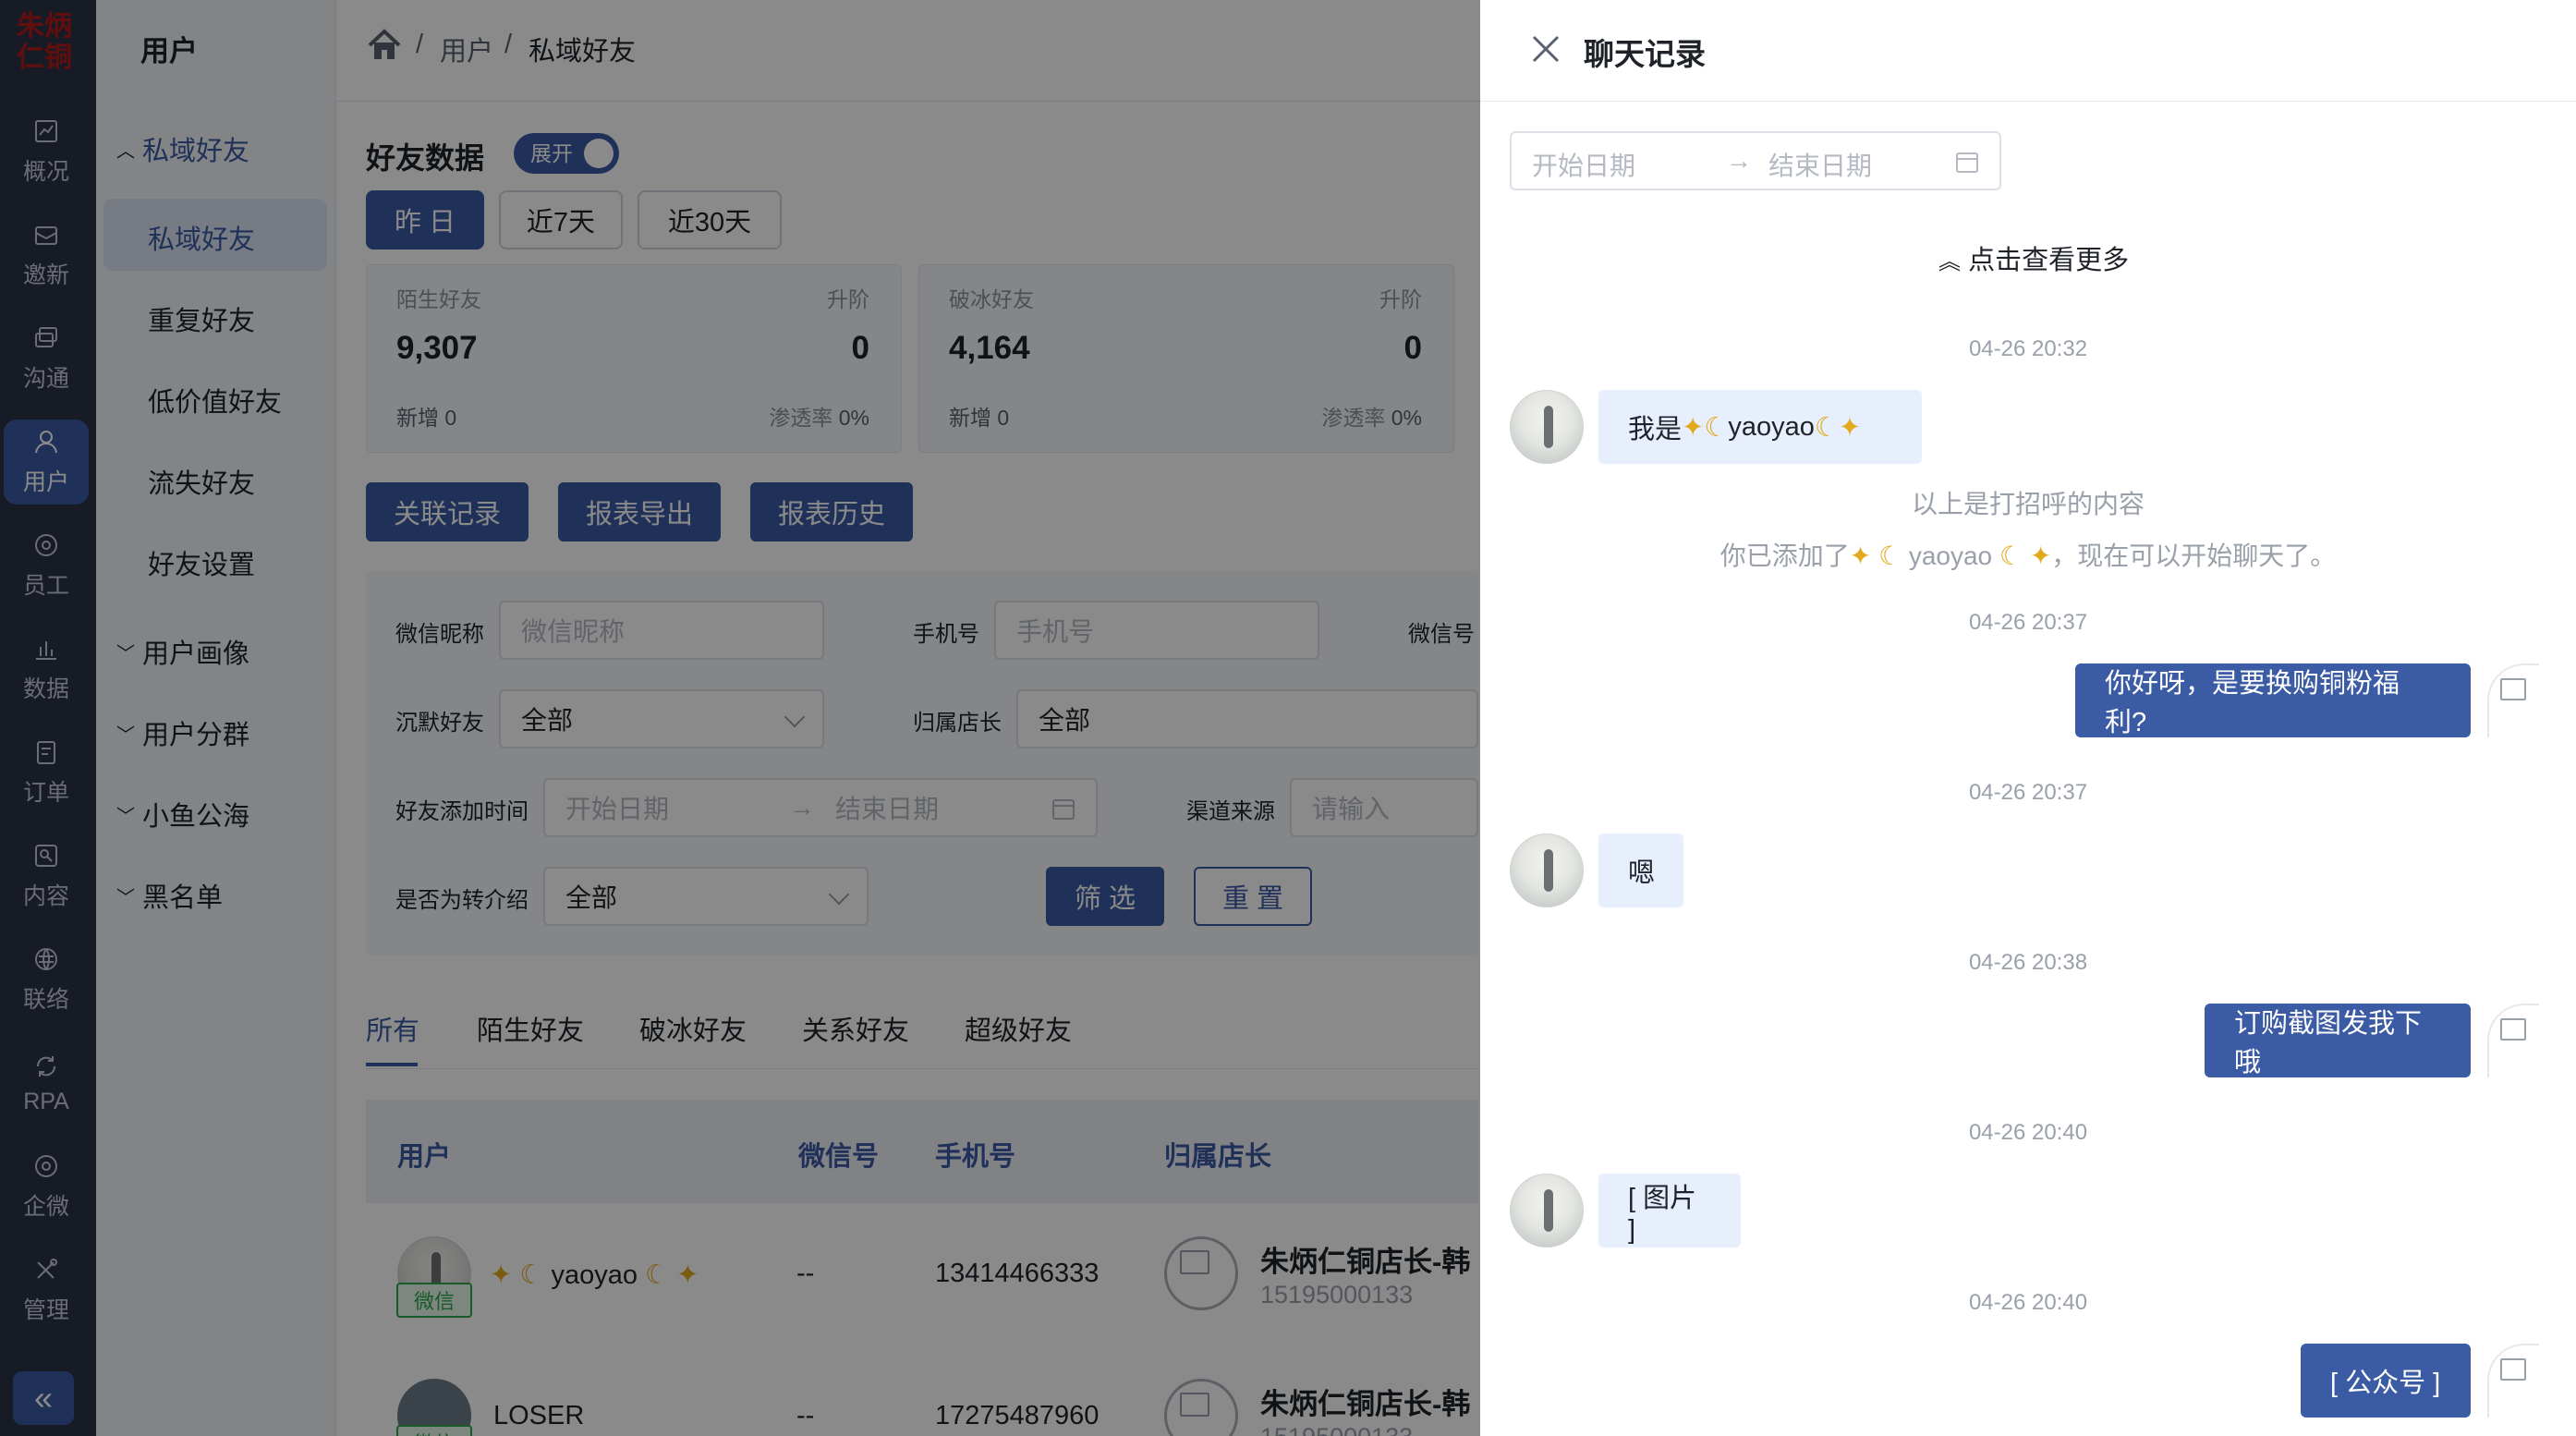  I want to click on chat-bubble-left: [ 图片 ], so click(1669, 1210).